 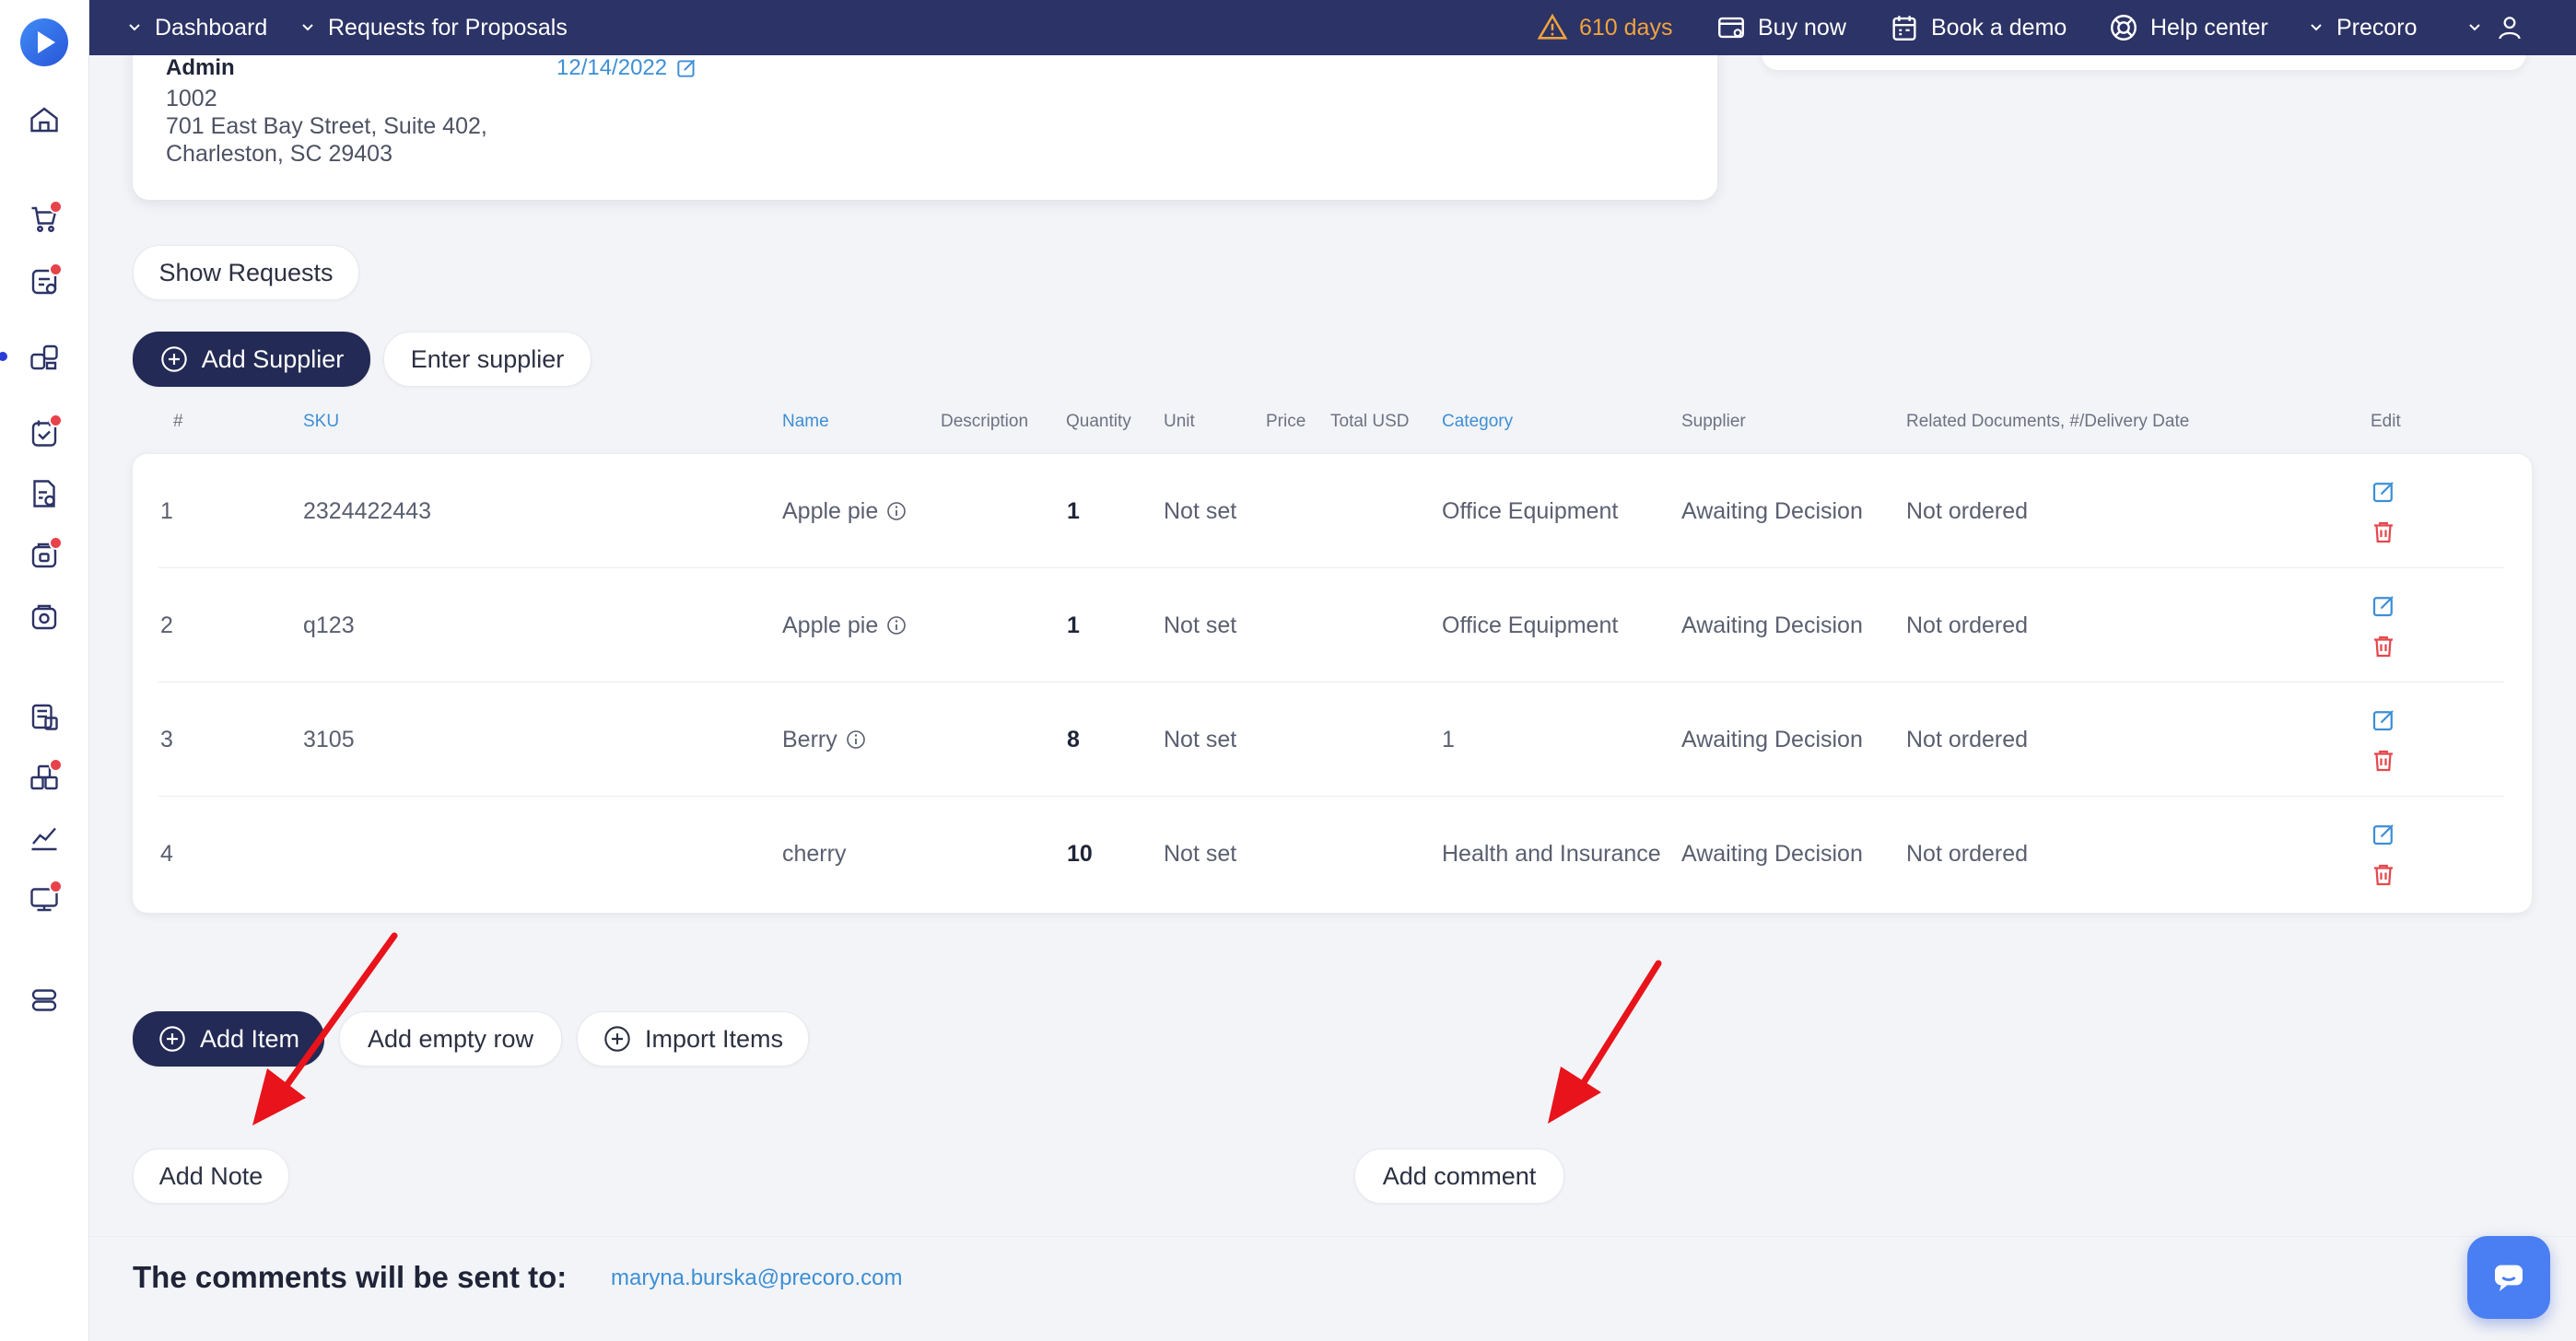 I want to click on show-requests-label: Show Requests, so click(x=246, y=272).